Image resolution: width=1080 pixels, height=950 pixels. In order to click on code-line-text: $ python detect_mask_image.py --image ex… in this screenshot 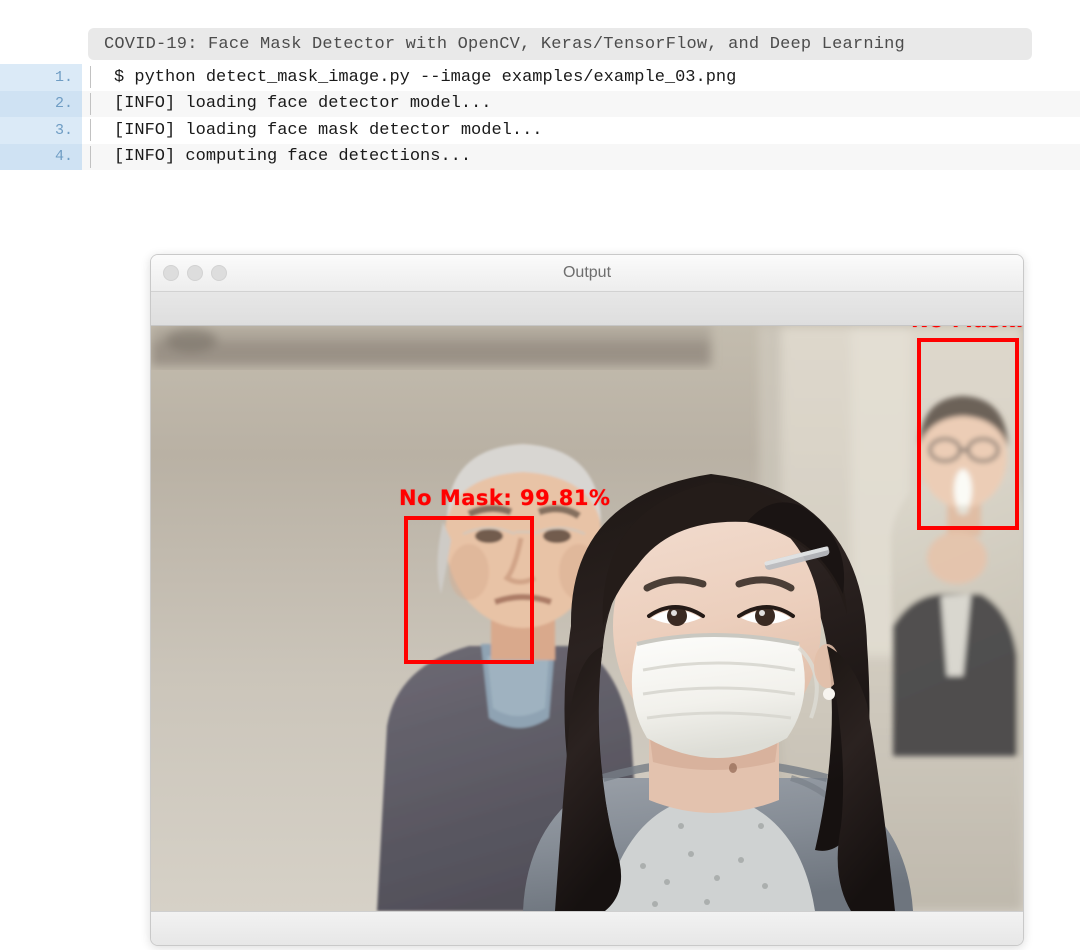, I will do `click(425, 77)`.